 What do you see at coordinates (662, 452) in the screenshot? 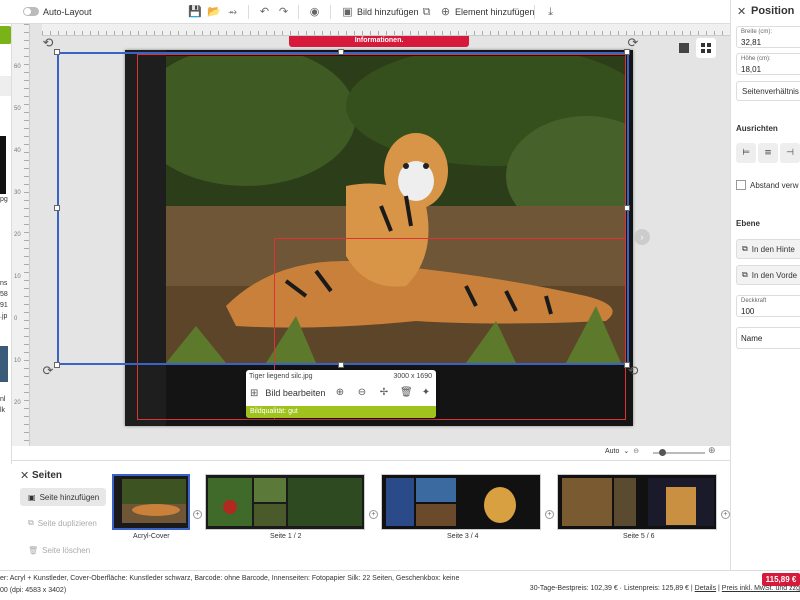
I see `zoom-slider-knob` at bounding box center [662, 452].